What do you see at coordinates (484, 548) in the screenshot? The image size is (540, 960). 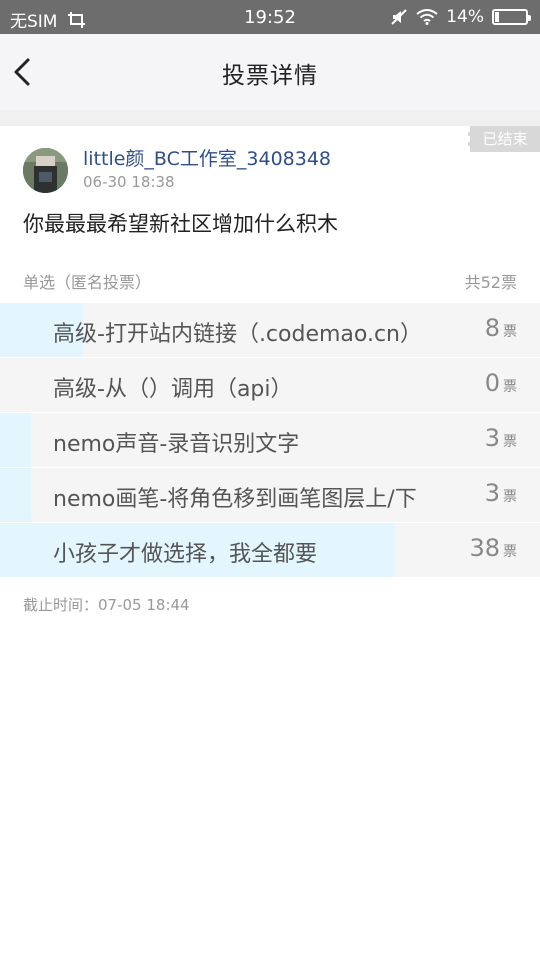 I see `option-count-number: 38` at bounding box center [484, 548].